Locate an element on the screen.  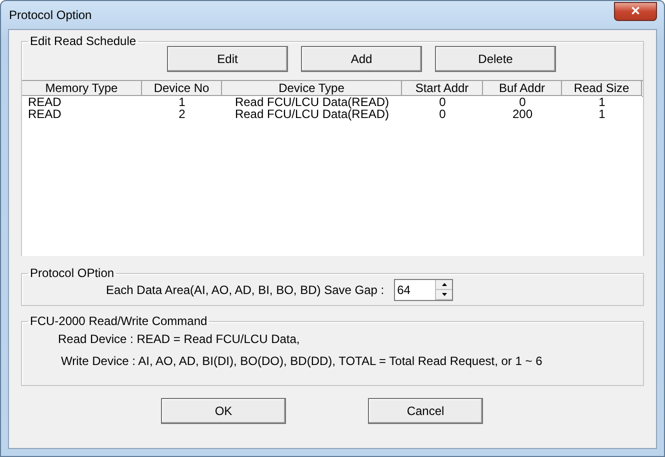
close-button: ✕ is located at coordinates (635, 11).